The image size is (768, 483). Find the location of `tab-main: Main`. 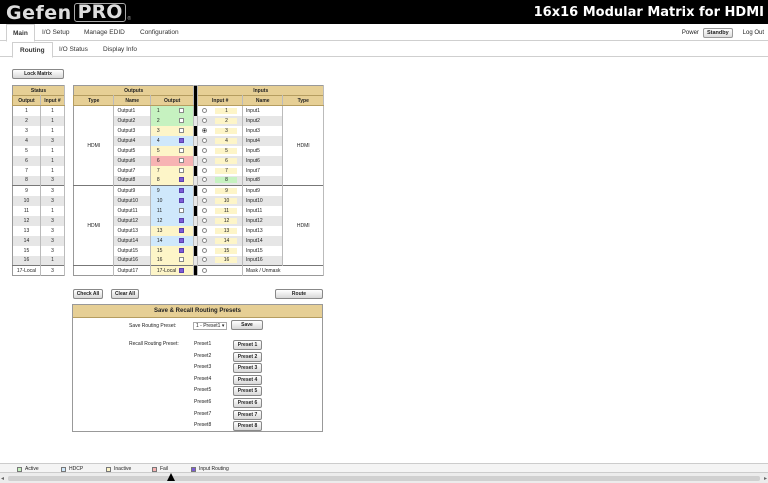

tab-main: Main is located at coordinates (20, 33).